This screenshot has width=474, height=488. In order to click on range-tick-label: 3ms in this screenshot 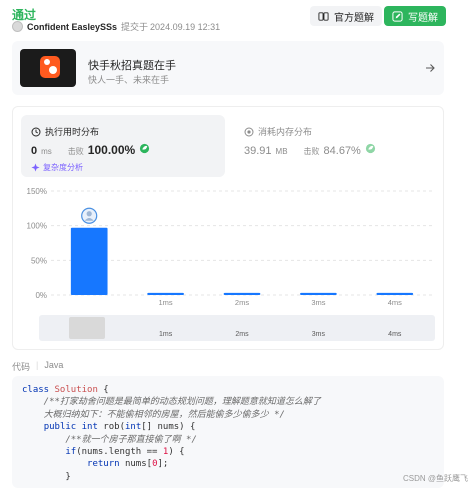, I will do `click(319, 334)`.